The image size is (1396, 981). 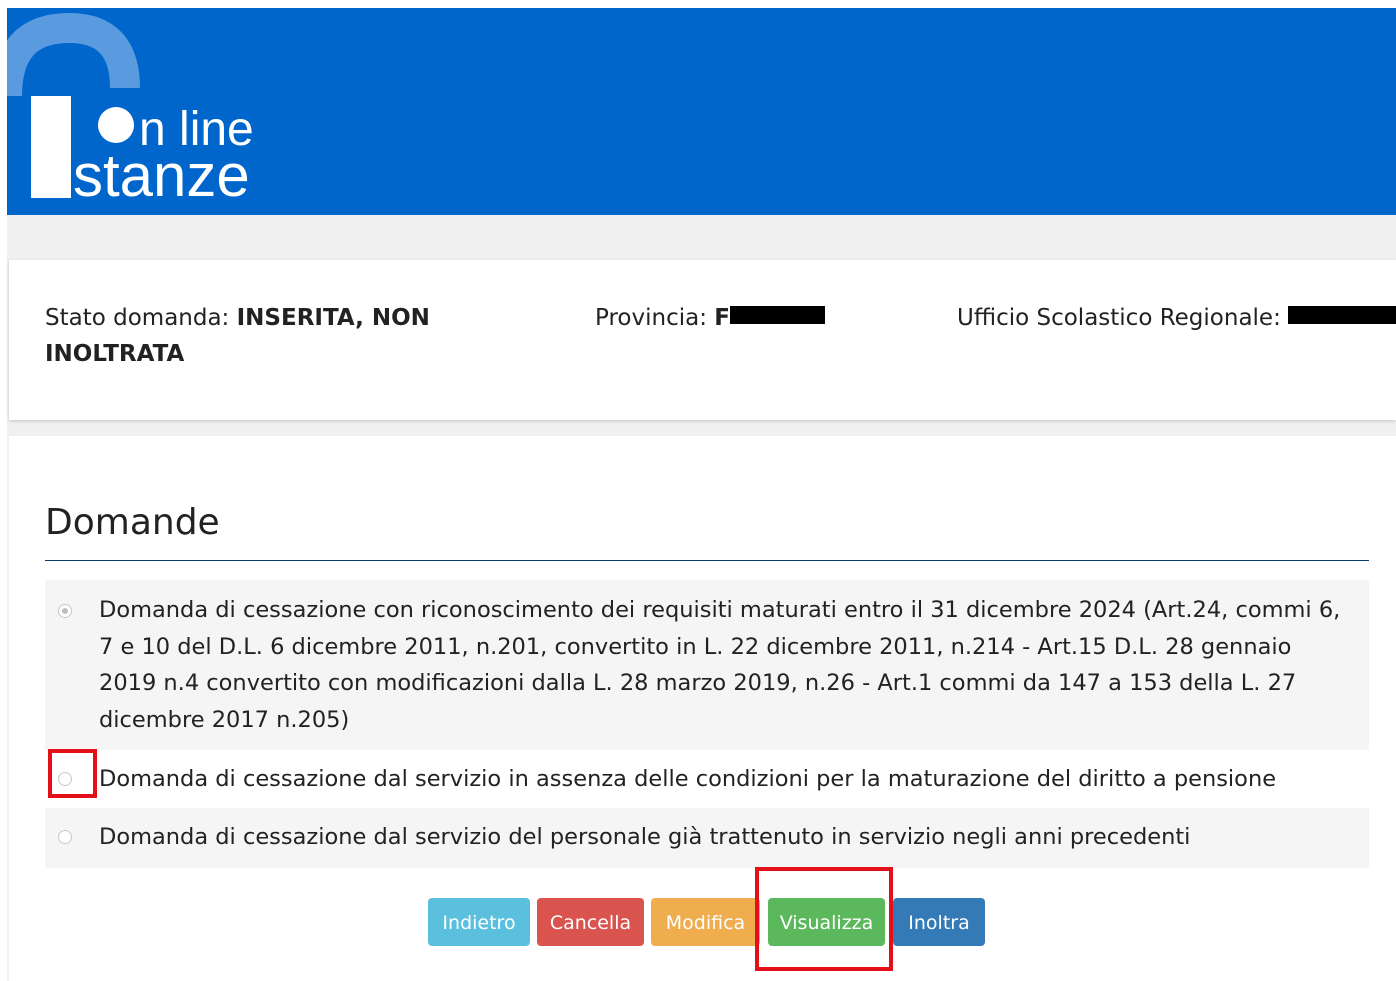 What do you see at coordinates (115, 354) in the screenshot?
I see `stato-value-line2: INOLTRATA` at bounding box center [115, 354].